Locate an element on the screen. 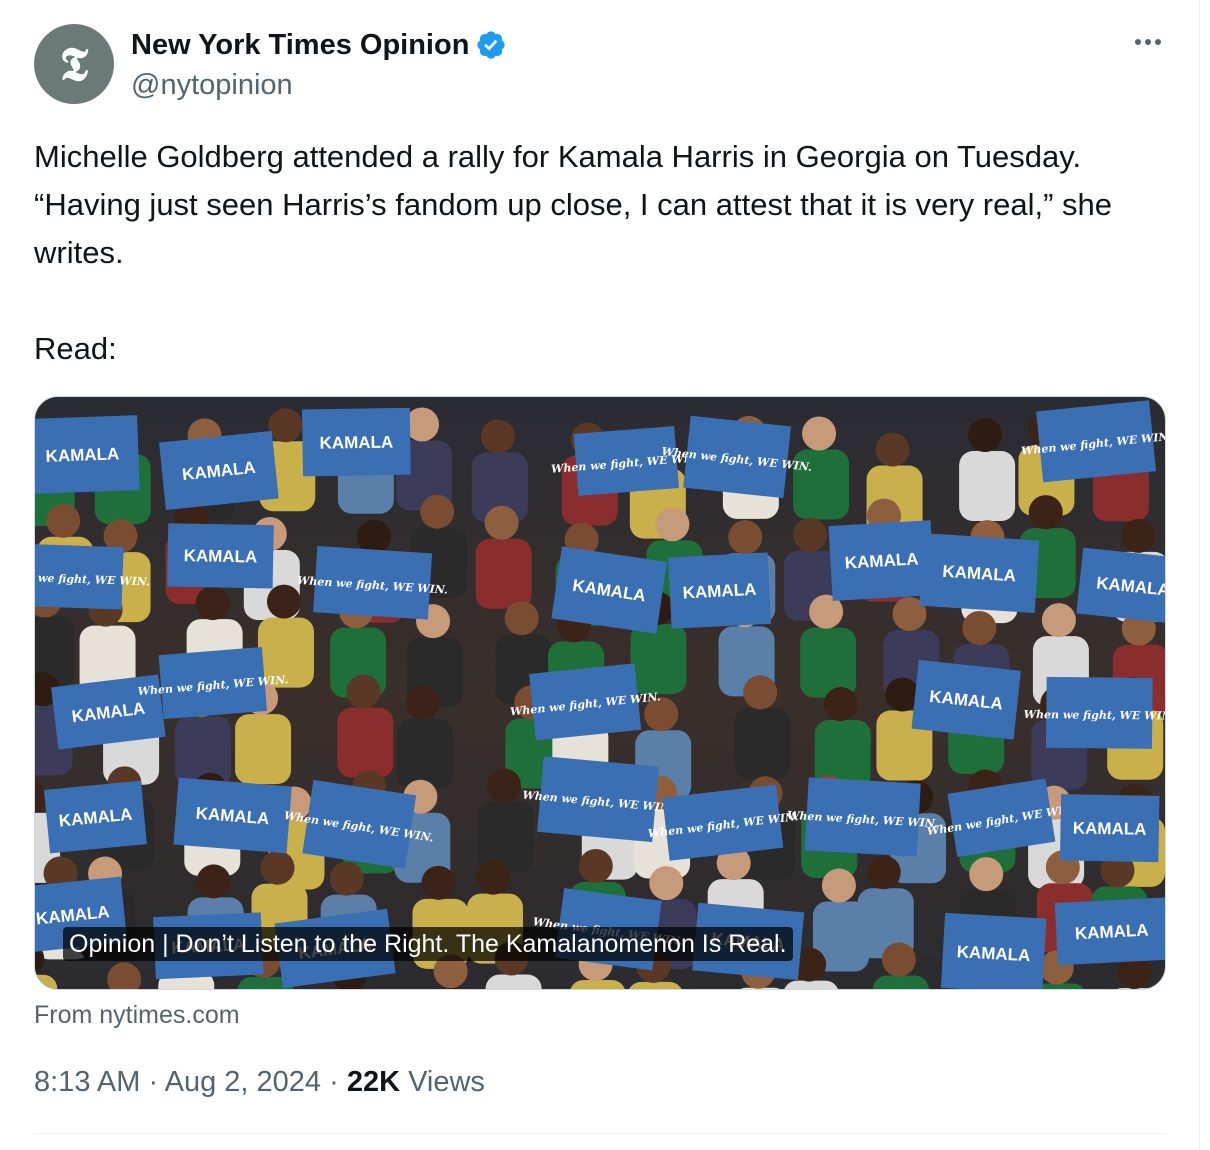 This screenshot has height=1150, width=1210. tweet-meta: 8:13 AM · Aug 2, 2024 · 22K Views is located at coordinates (259, 1082).